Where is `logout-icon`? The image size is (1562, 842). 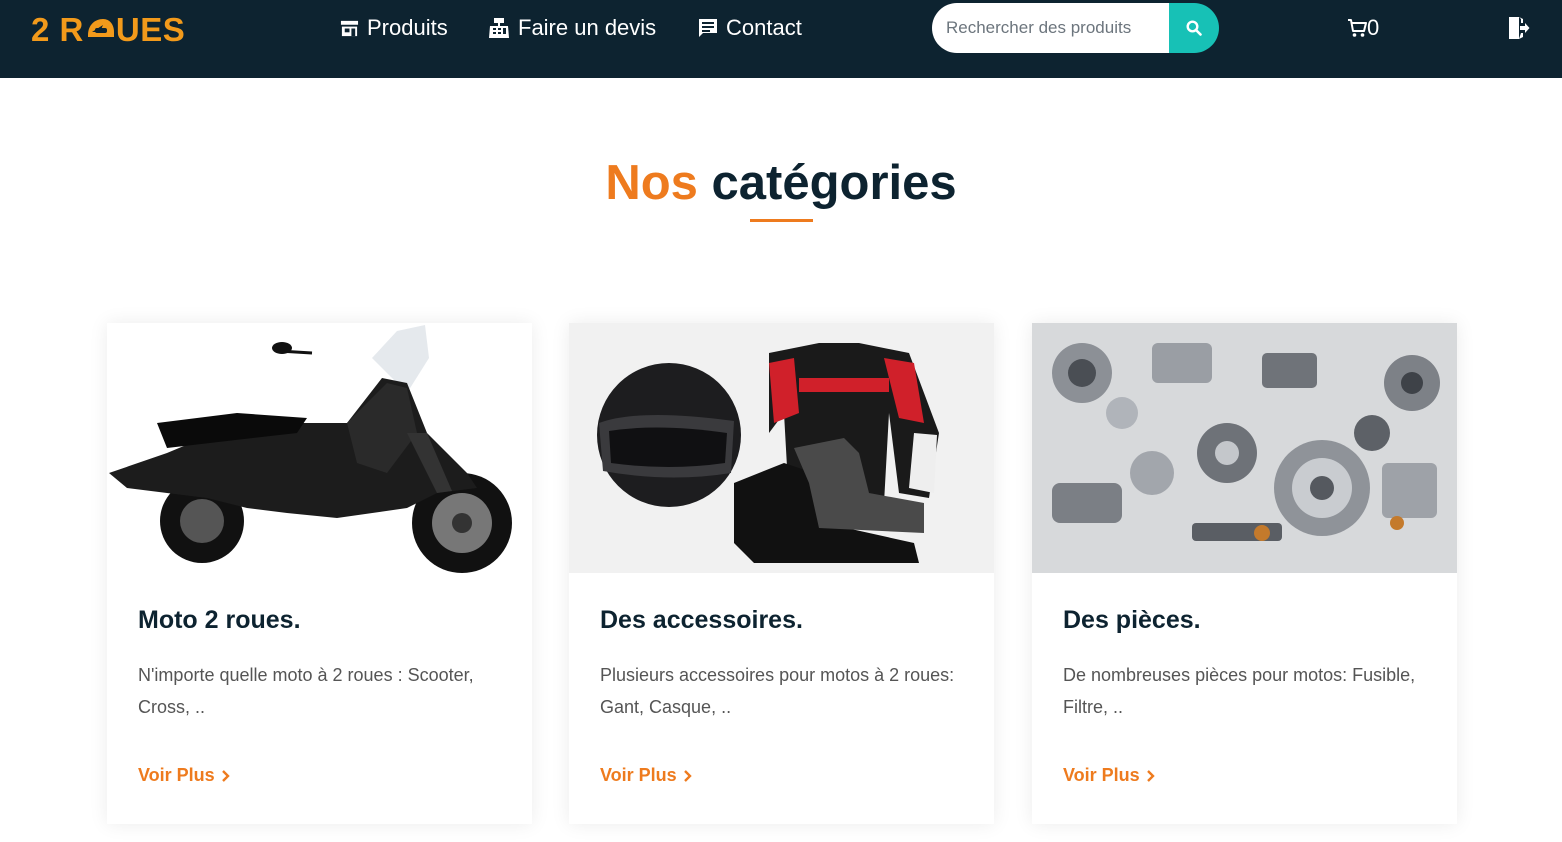 logout-icon is located at coordinates (1519, 28).